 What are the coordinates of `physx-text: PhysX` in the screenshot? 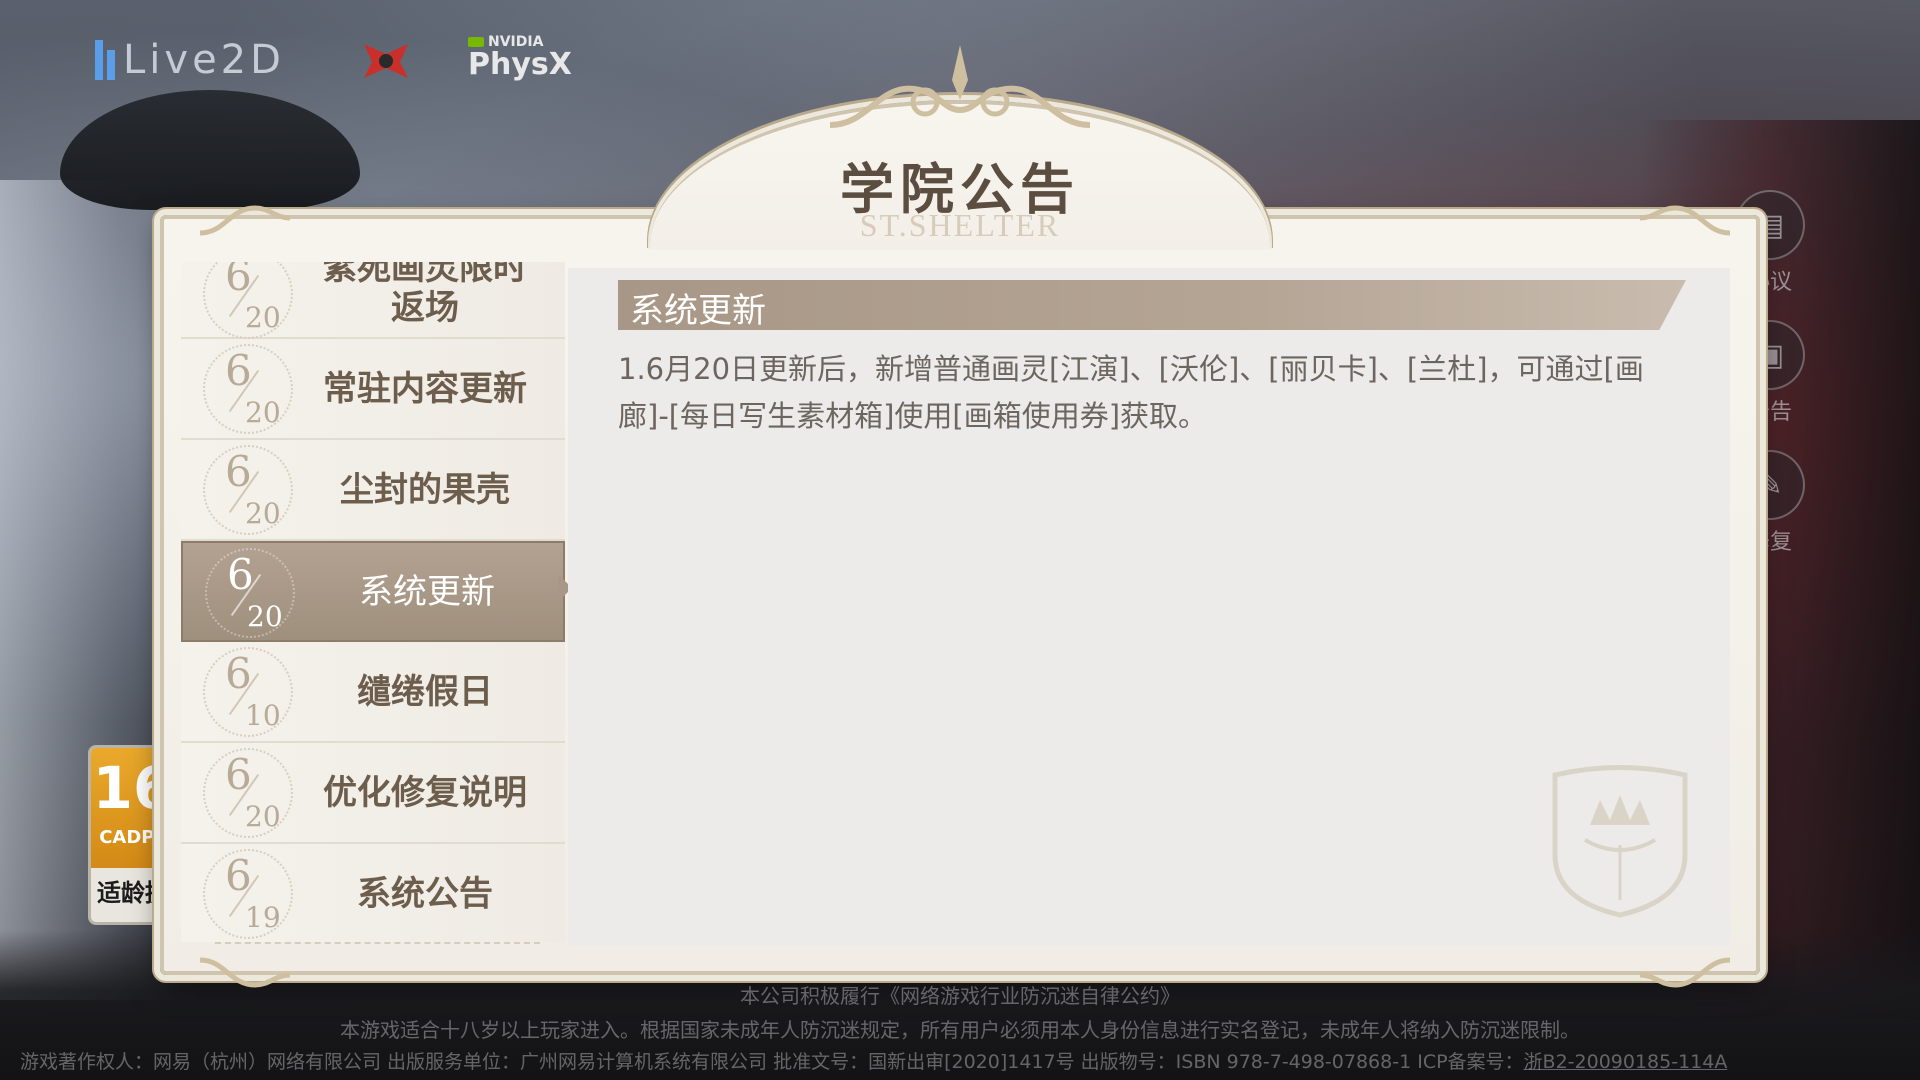 It's located at (520, 64).